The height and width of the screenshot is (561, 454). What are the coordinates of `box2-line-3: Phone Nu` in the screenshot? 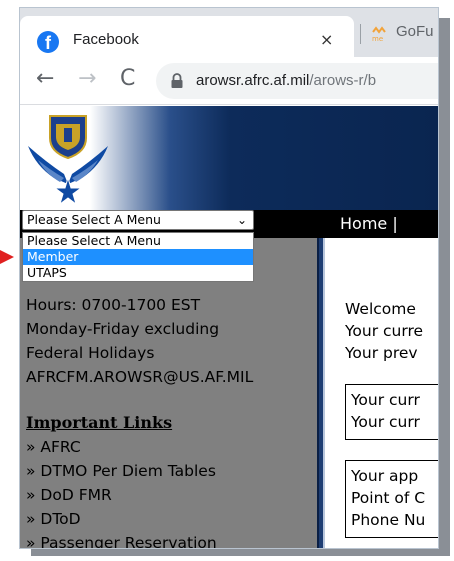 It's located at (388, 520).